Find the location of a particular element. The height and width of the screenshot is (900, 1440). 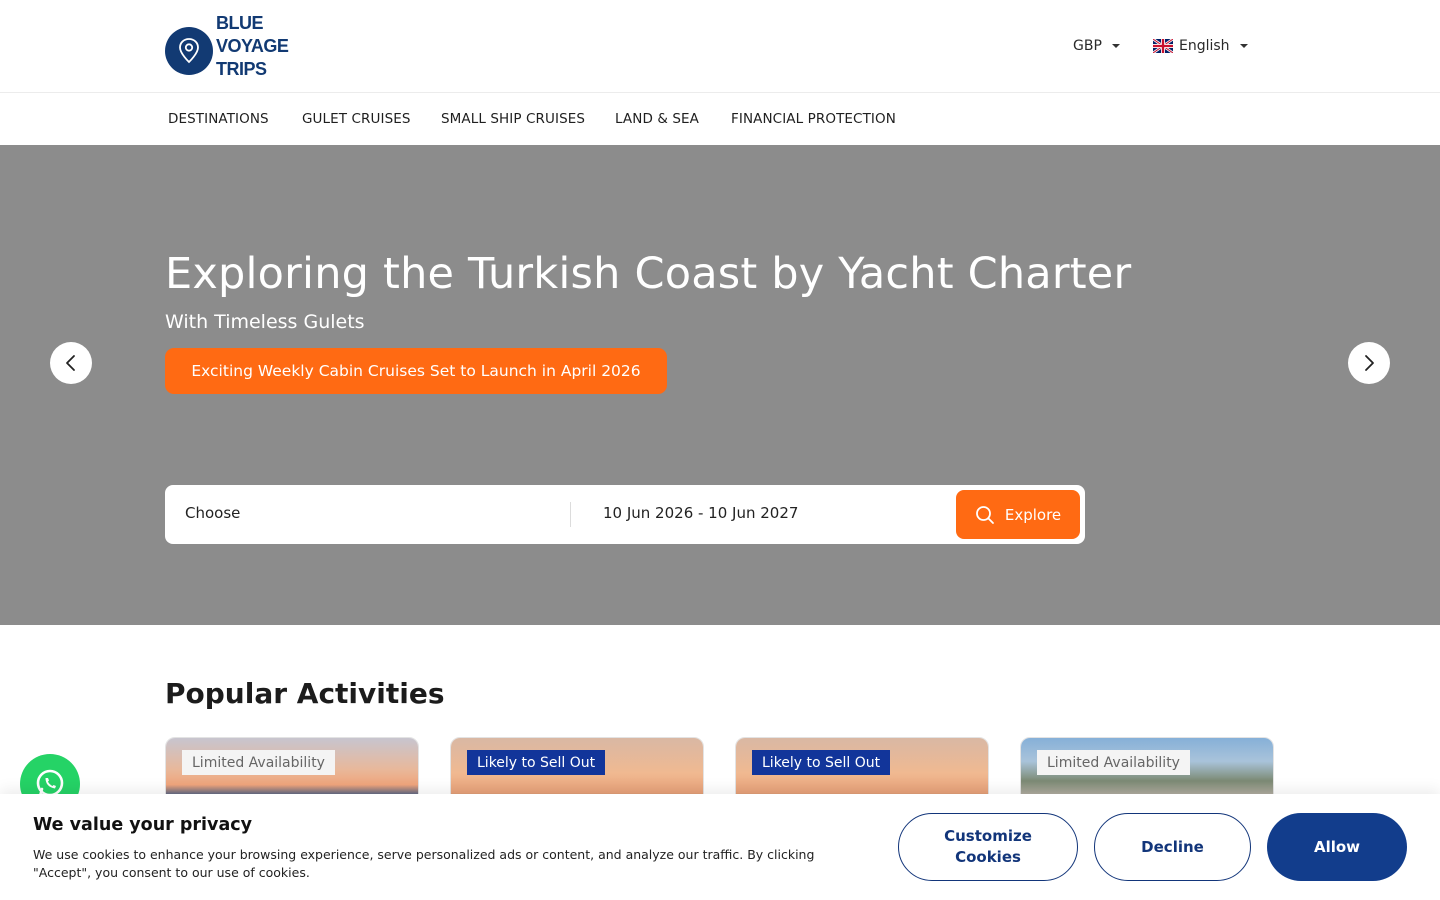

explore-button: Explore is located at coordinates (1018, 514).